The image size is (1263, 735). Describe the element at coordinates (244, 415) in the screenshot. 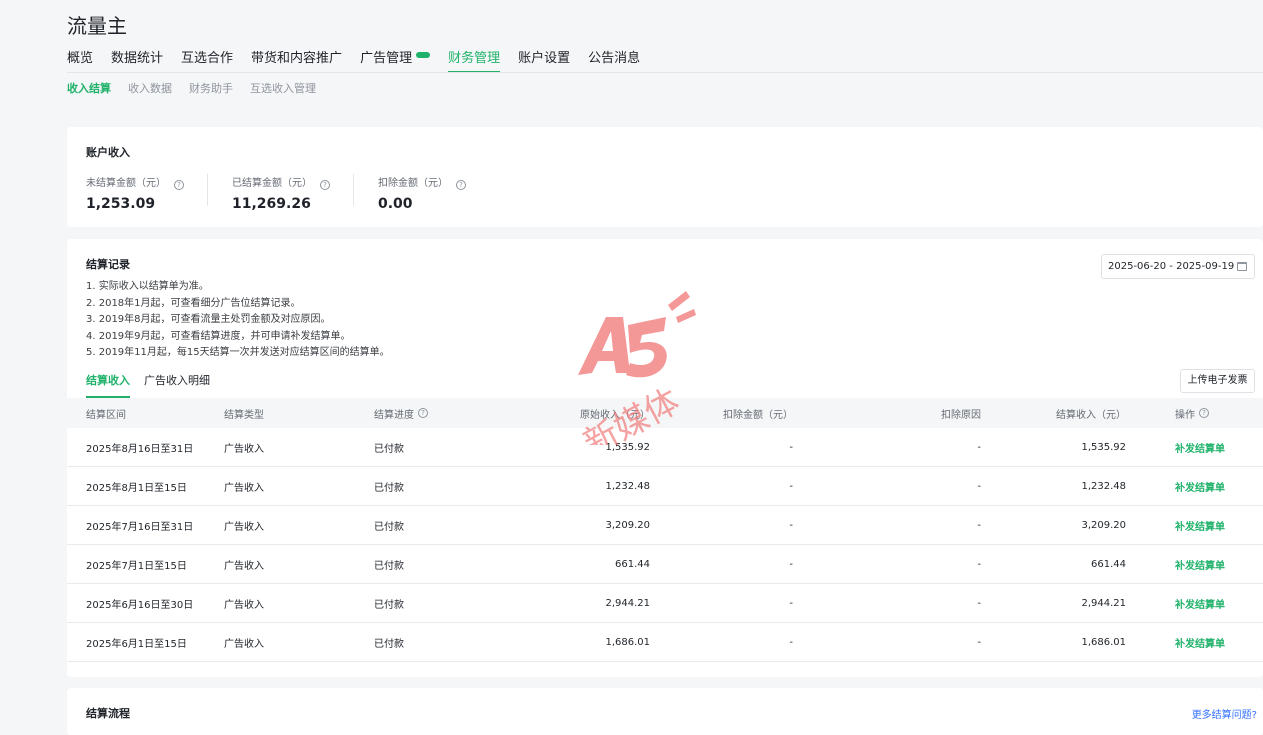

I see `column-header: 结算类型` at that location.